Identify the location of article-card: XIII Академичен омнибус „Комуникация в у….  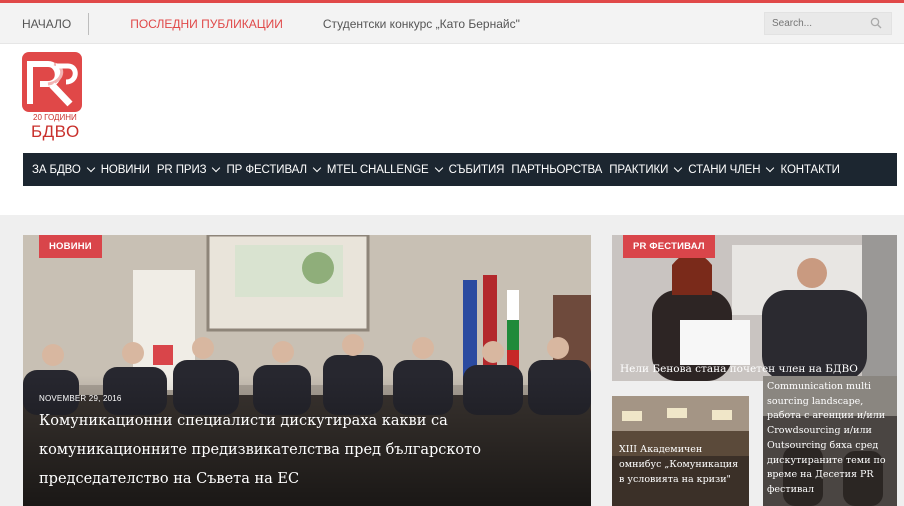
(680, 451).